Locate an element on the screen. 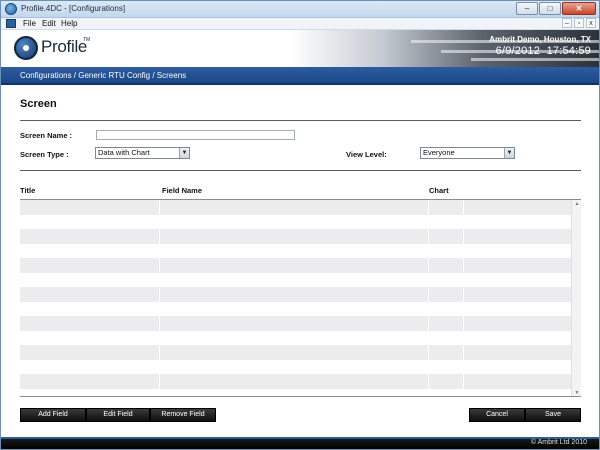 Image resolution: width=600 pixels, height=450 pixels. mdi-close-button: x is located at coordinates (591, 23).